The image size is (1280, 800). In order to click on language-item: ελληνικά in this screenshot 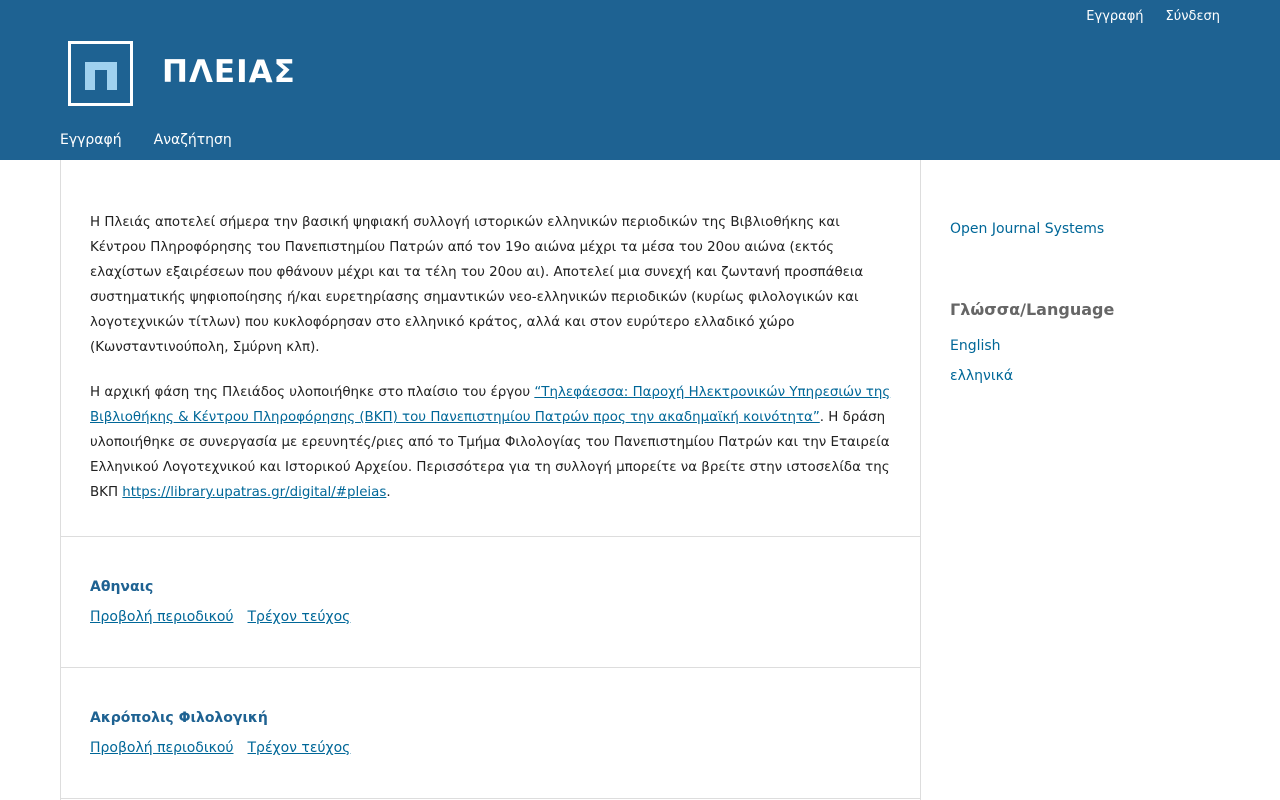, I will do `click(981, 380)`.